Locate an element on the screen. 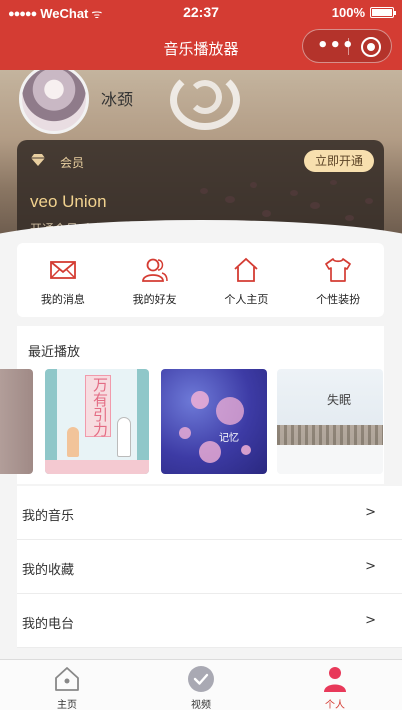  cover-figure-girl is located at coordinates (73, 442).